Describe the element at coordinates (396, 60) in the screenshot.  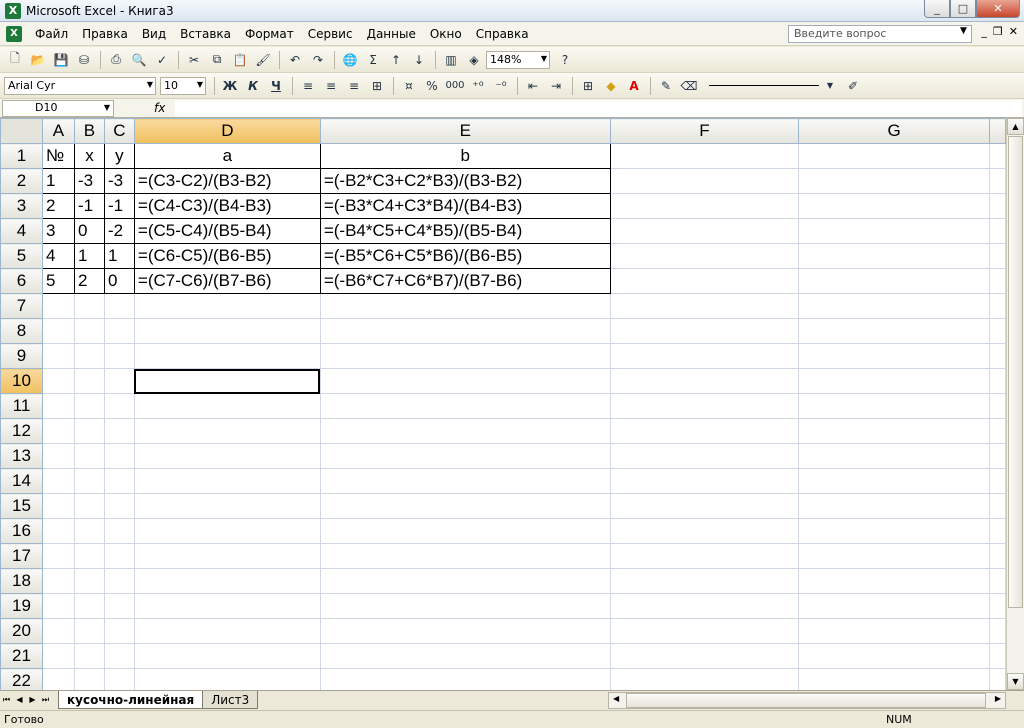
I see `sort-ascending-icon: ↑` at that location.